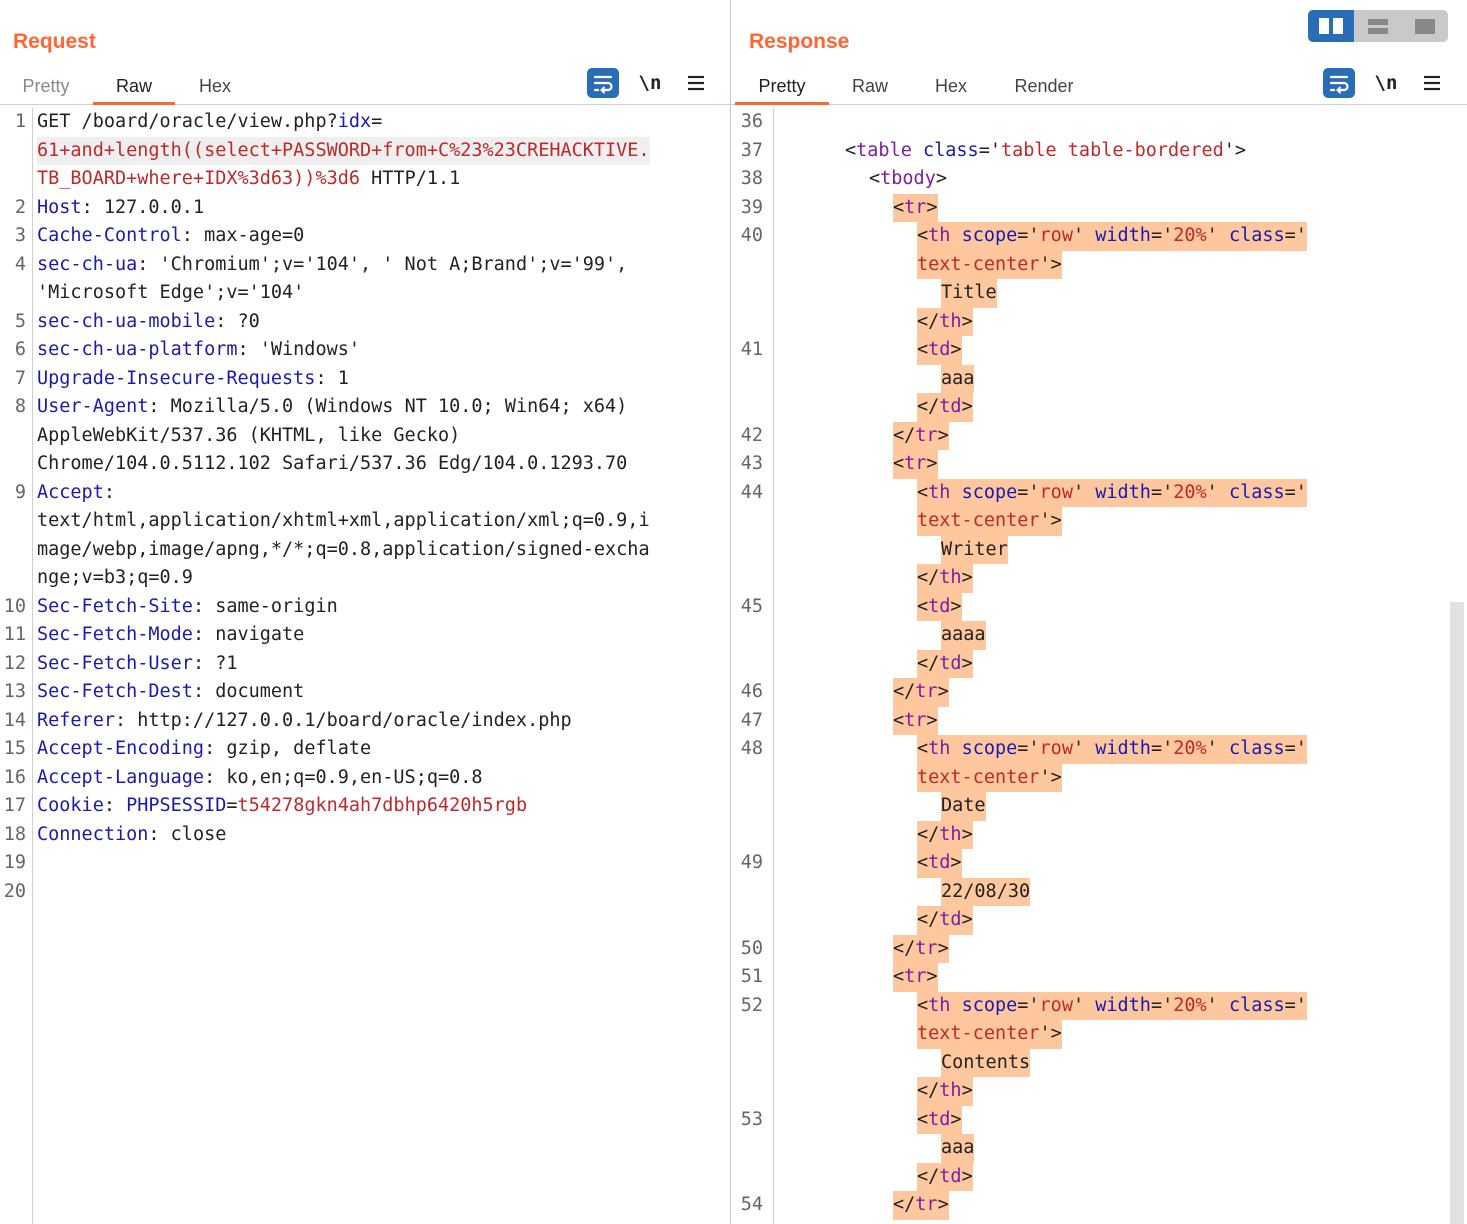  Describe the element at coordinates (365, 236) in the screenshot. I see `code-line: 3 Cache-Control: max-age=0` at that location.